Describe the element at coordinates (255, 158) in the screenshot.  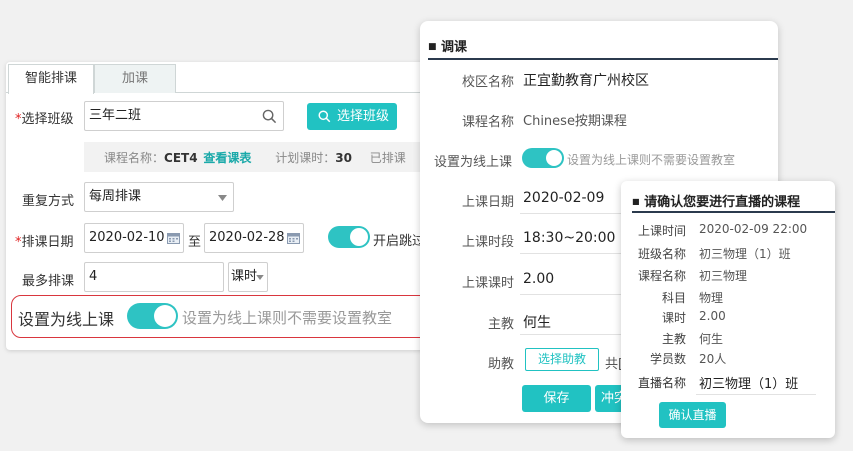
I see `course-info: 课程名称：CET4 查看课表 计划课时：30 已排课` at that location.